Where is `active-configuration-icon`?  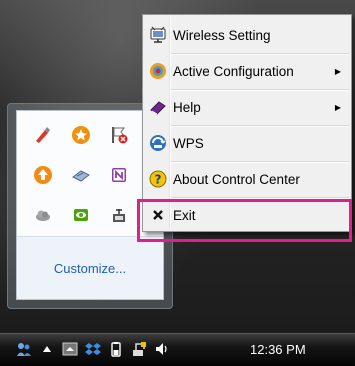 active-configuration-icon is located at coordinates (158, 71).